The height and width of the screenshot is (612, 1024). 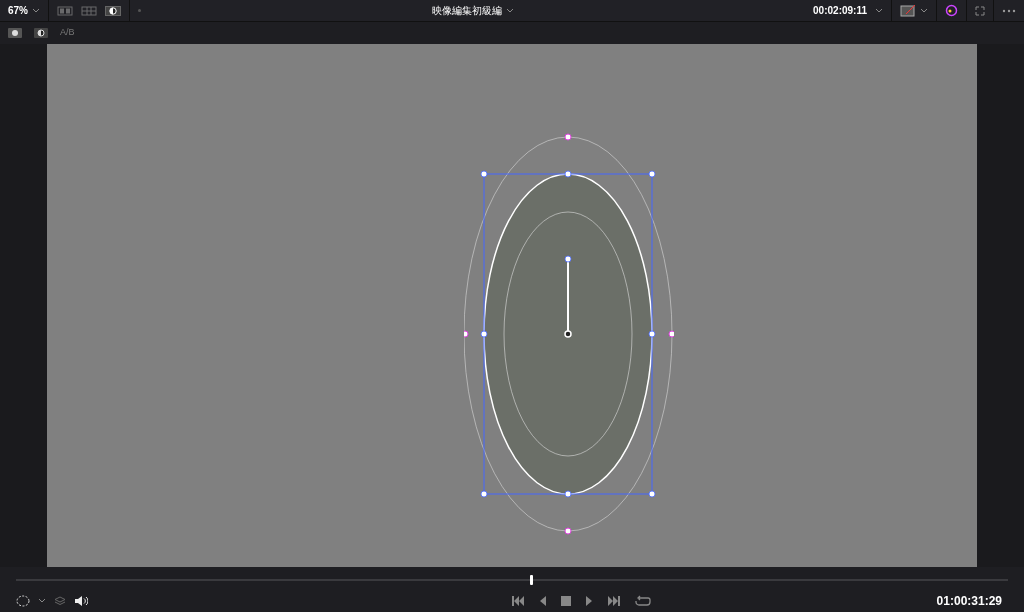 What do you see at coordinates (543, 601) in the screenshot?
I see `step-back-icon` at bounding box center [543, 601].